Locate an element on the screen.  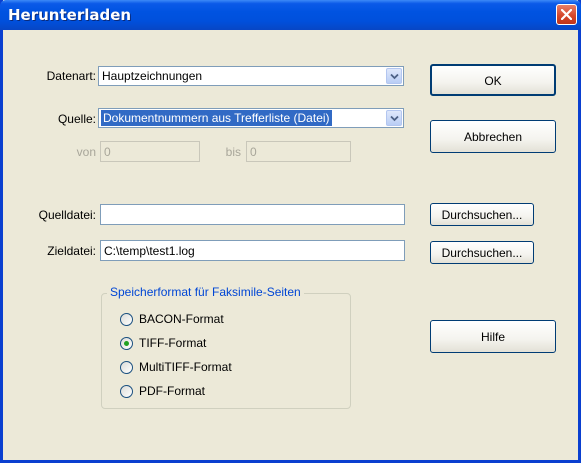
bis-value: 0 is located at coordinates (253, 152).